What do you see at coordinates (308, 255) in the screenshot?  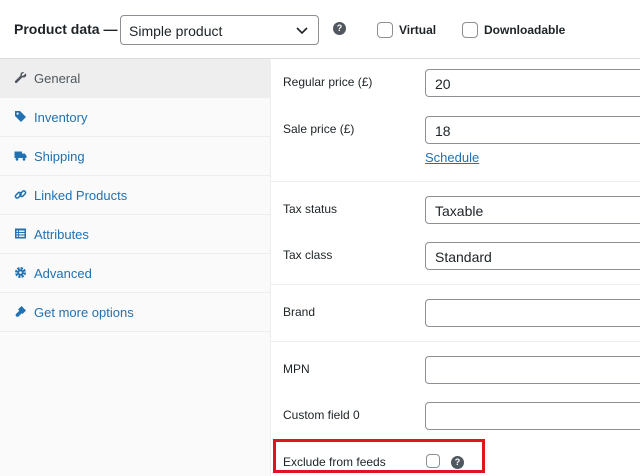 I see `tax-class-label: Tax class` at bounding box center [308, 255].